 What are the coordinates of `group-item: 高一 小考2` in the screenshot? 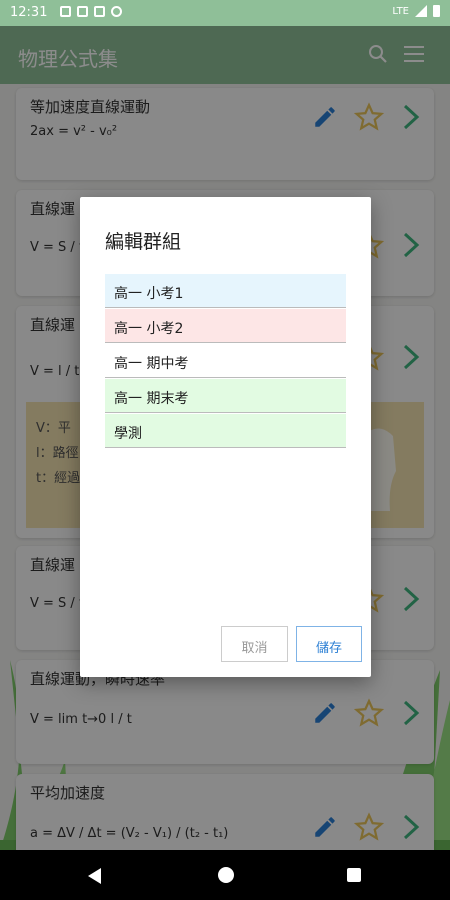 It's located at (225, 326).